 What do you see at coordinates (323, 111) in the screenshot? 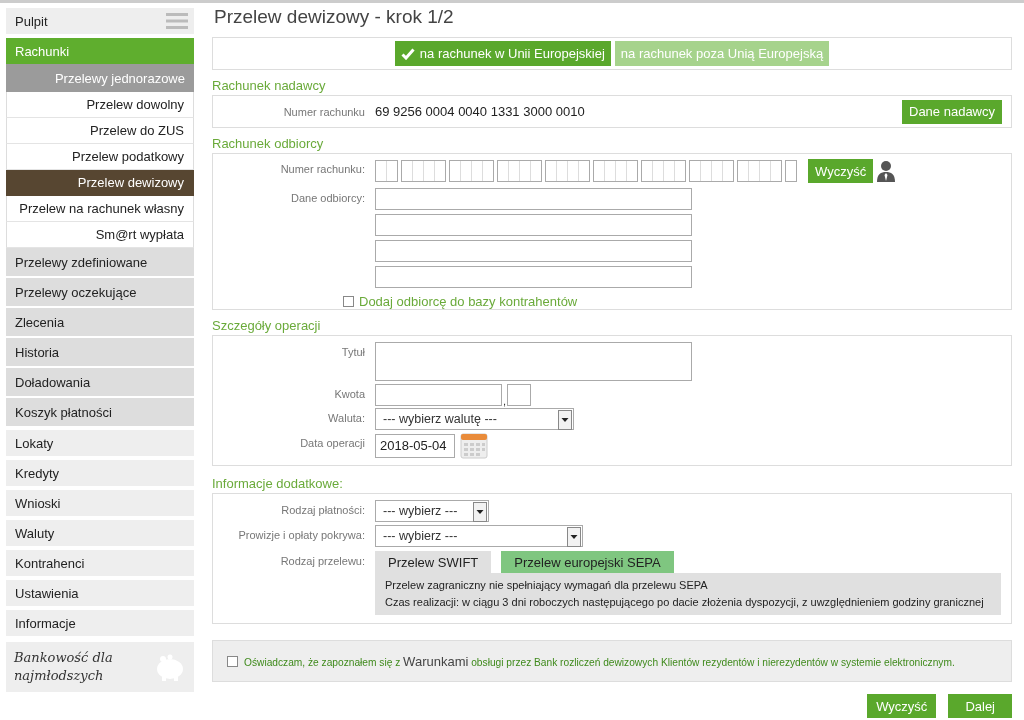
I see `field-label: Numer rachunku` at bounding box center [323, 111].